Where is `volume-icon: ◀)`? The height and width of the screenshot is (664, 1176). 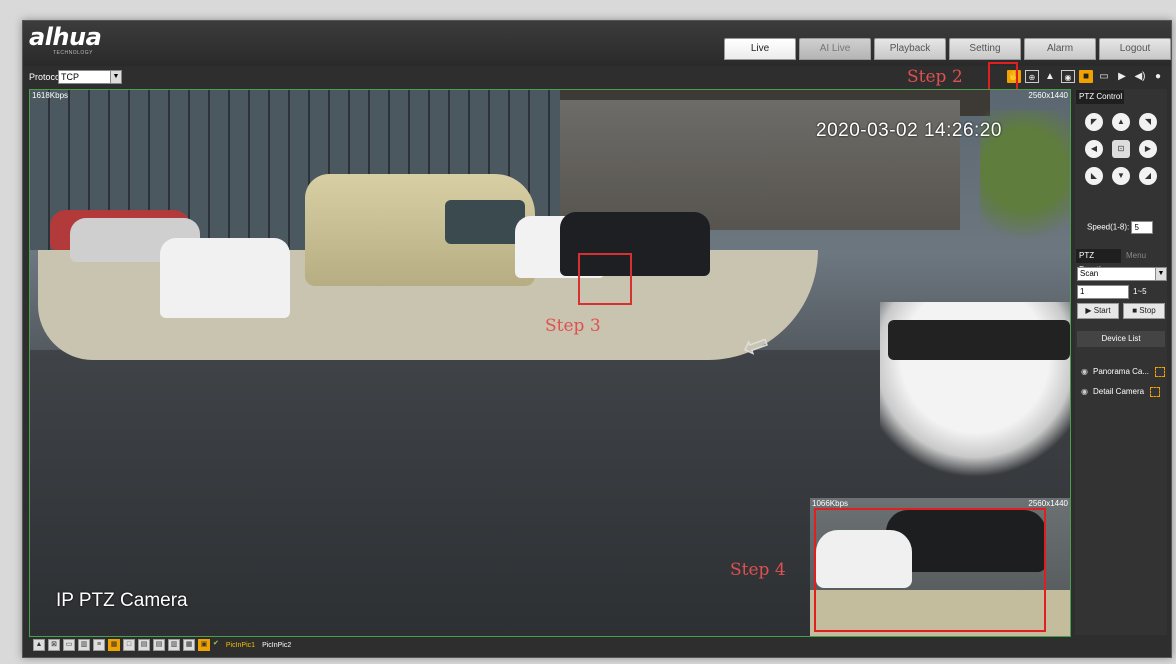
volume-icon: ◀) is located at coordinates (1140, 76).